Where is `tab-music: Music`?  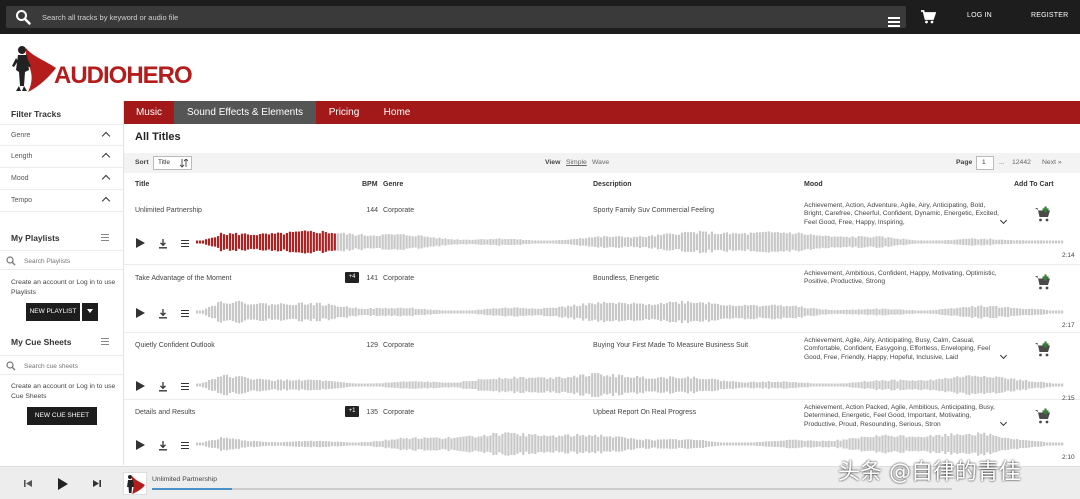 tab-music: Music is located at coordinates (149, 112).